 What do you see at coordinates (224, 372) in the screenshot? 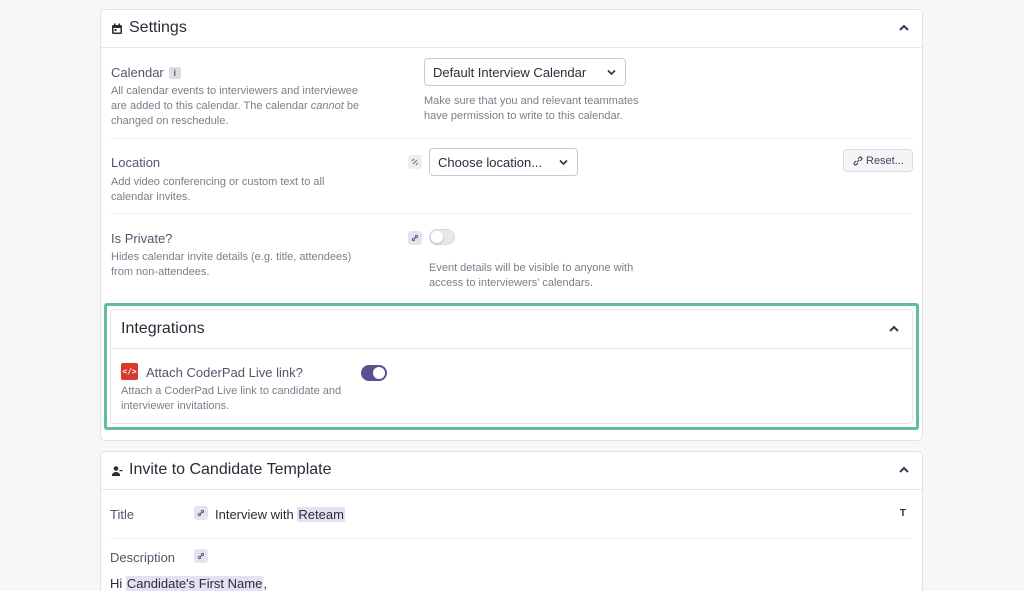
I see `coderpad-label: Attach CoderPad Live link?` at bounding box center [224, 372].